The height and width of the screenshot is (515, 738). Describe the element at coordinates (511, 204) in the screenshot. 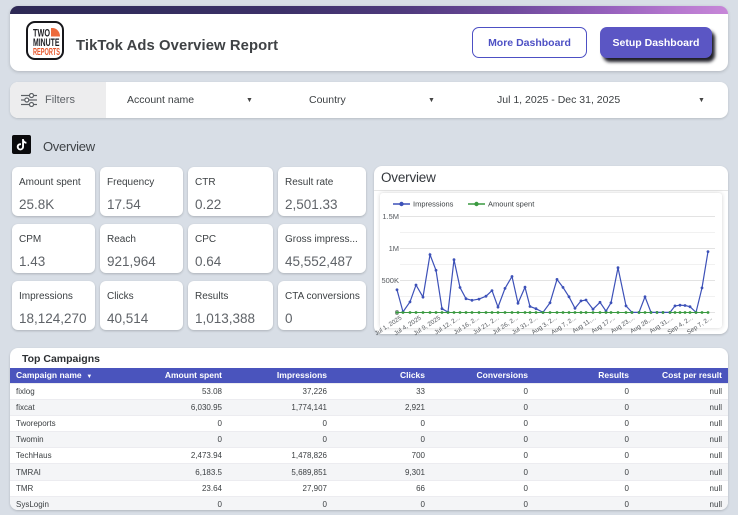

I see `svg-text: Amount spent` at that location.